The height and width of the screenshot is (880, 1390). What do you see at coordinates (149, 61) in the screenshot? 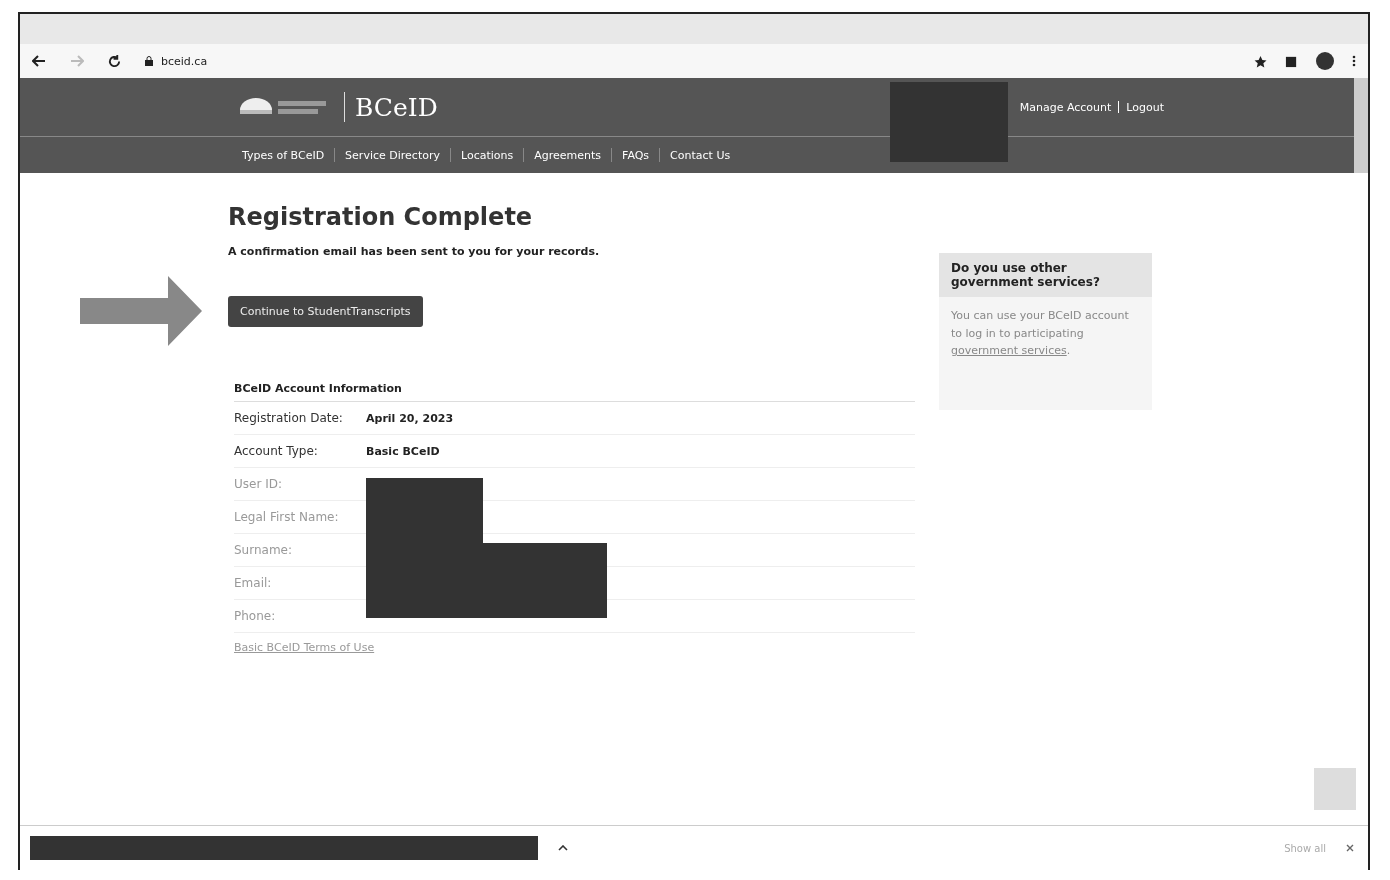
I see `lock-icon` at bounding box center [149, 61].